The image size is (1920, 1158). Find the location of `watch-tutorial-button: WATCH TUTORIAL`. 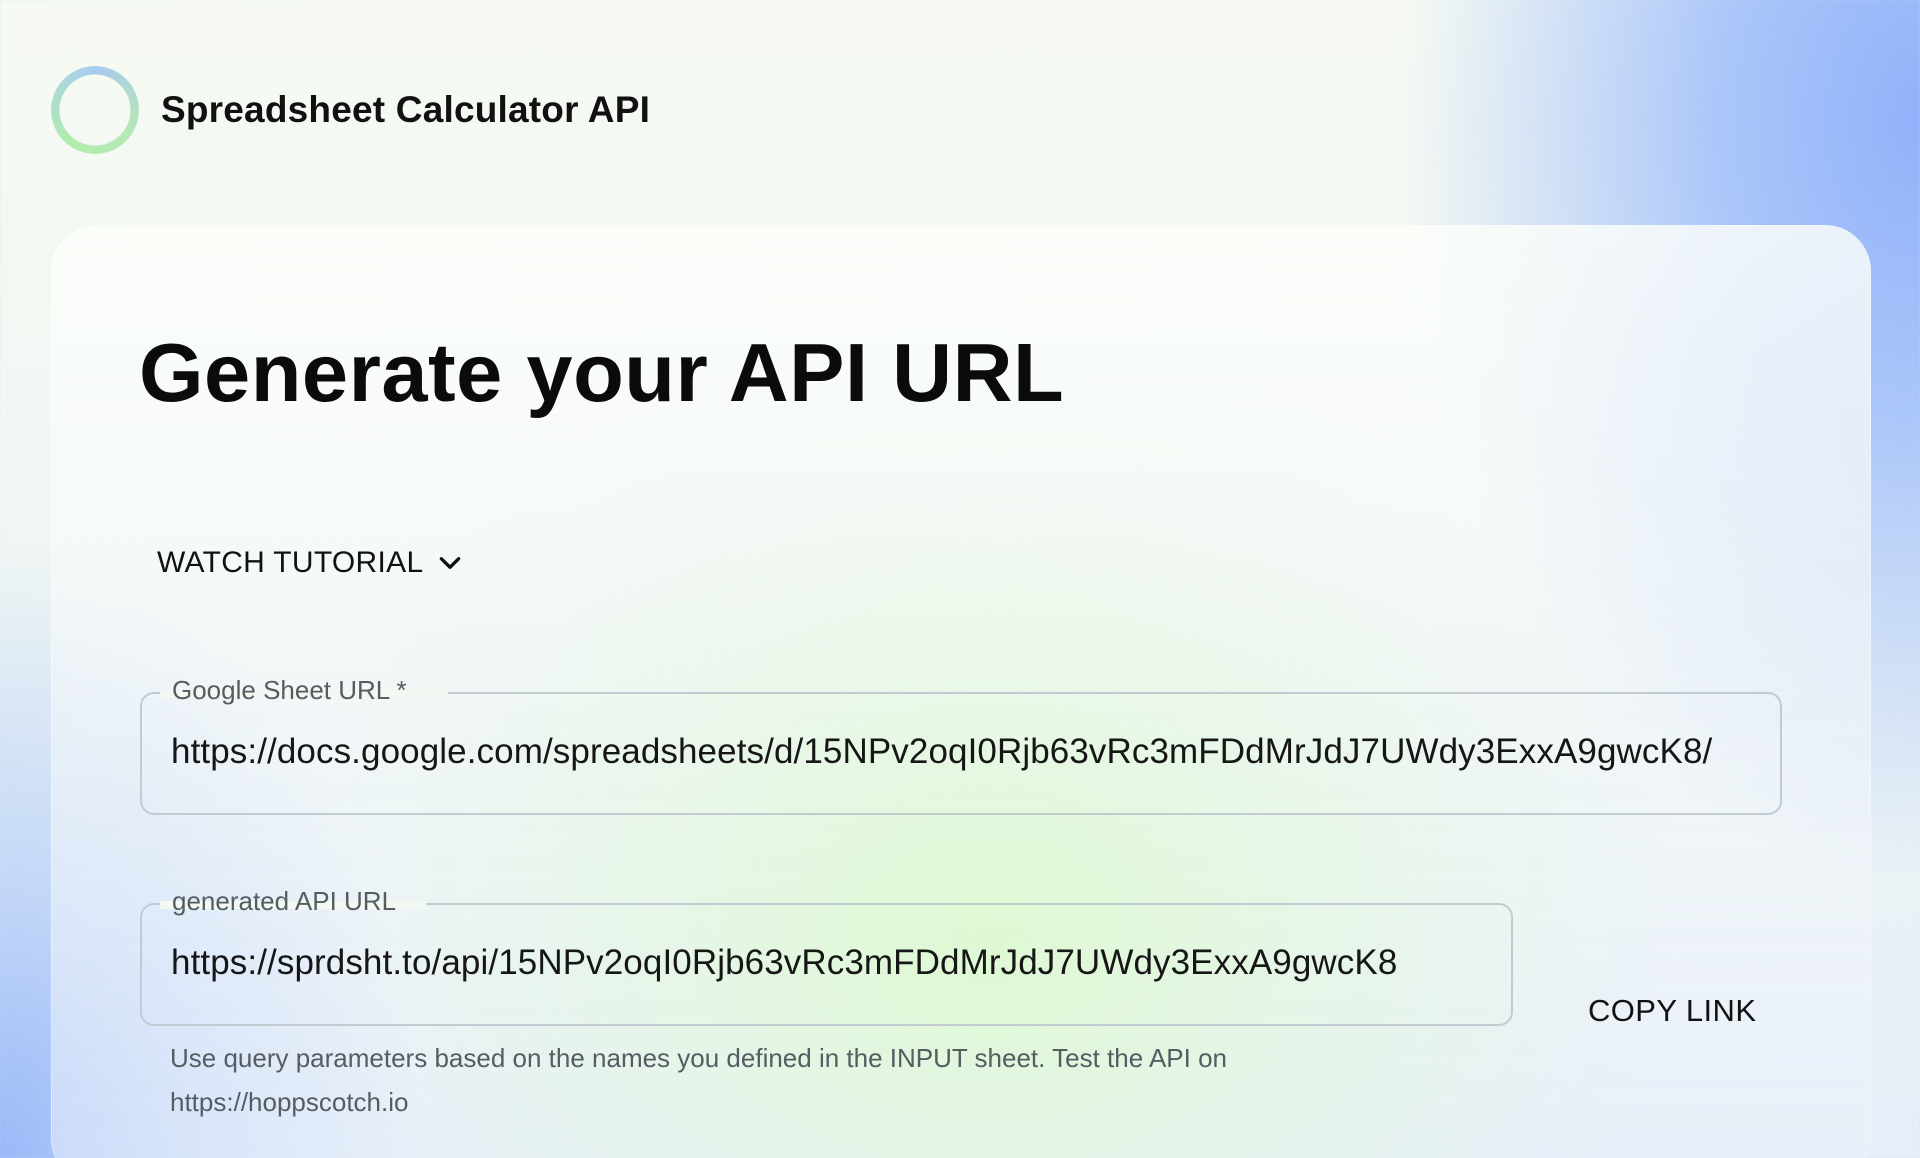

watch-tutorial-button: WATCH TUTORIAL is located at coordinates (310, 563).